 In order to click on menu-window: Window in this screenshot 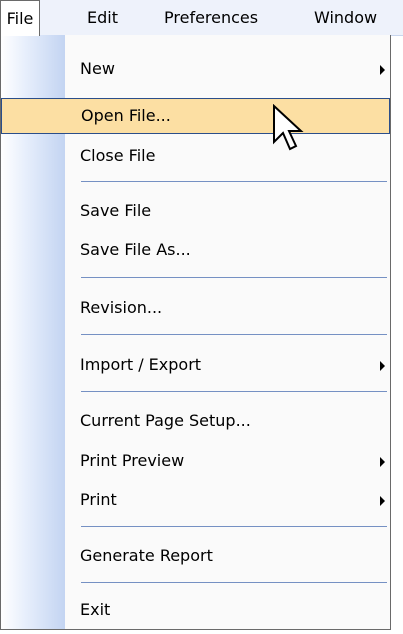, I will do `click(345, 17)`.